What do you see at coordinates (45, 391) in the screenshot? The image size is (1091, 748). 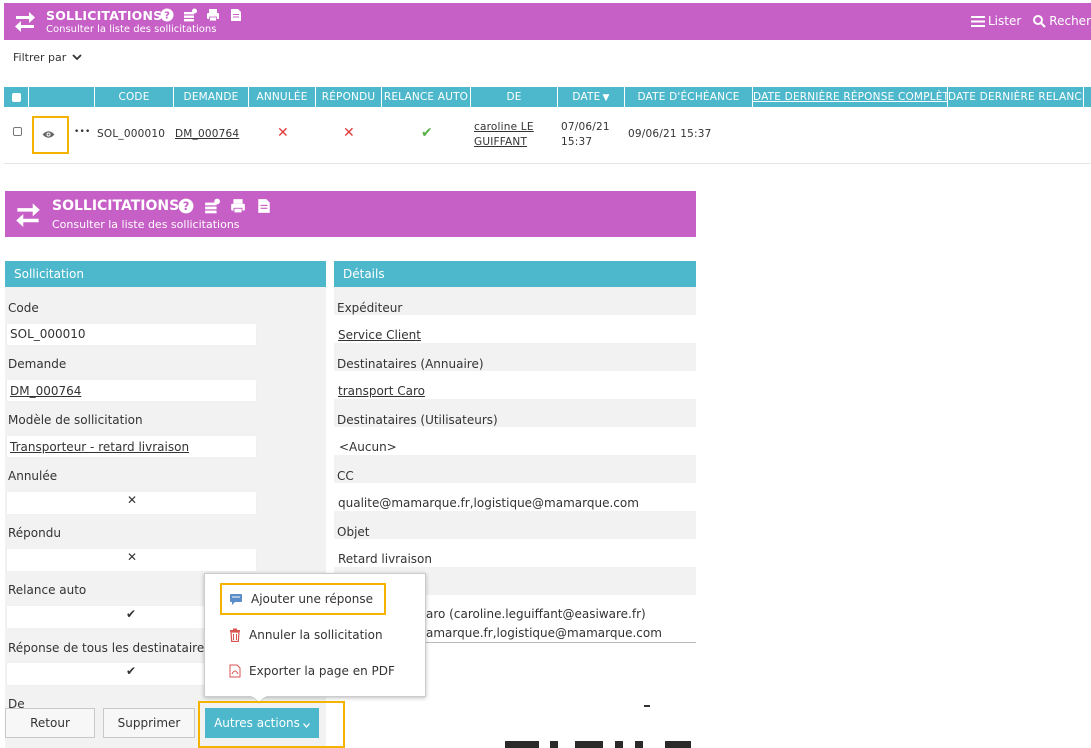 I see `demande-link: DM_000764` at bounding box center [45, 391].